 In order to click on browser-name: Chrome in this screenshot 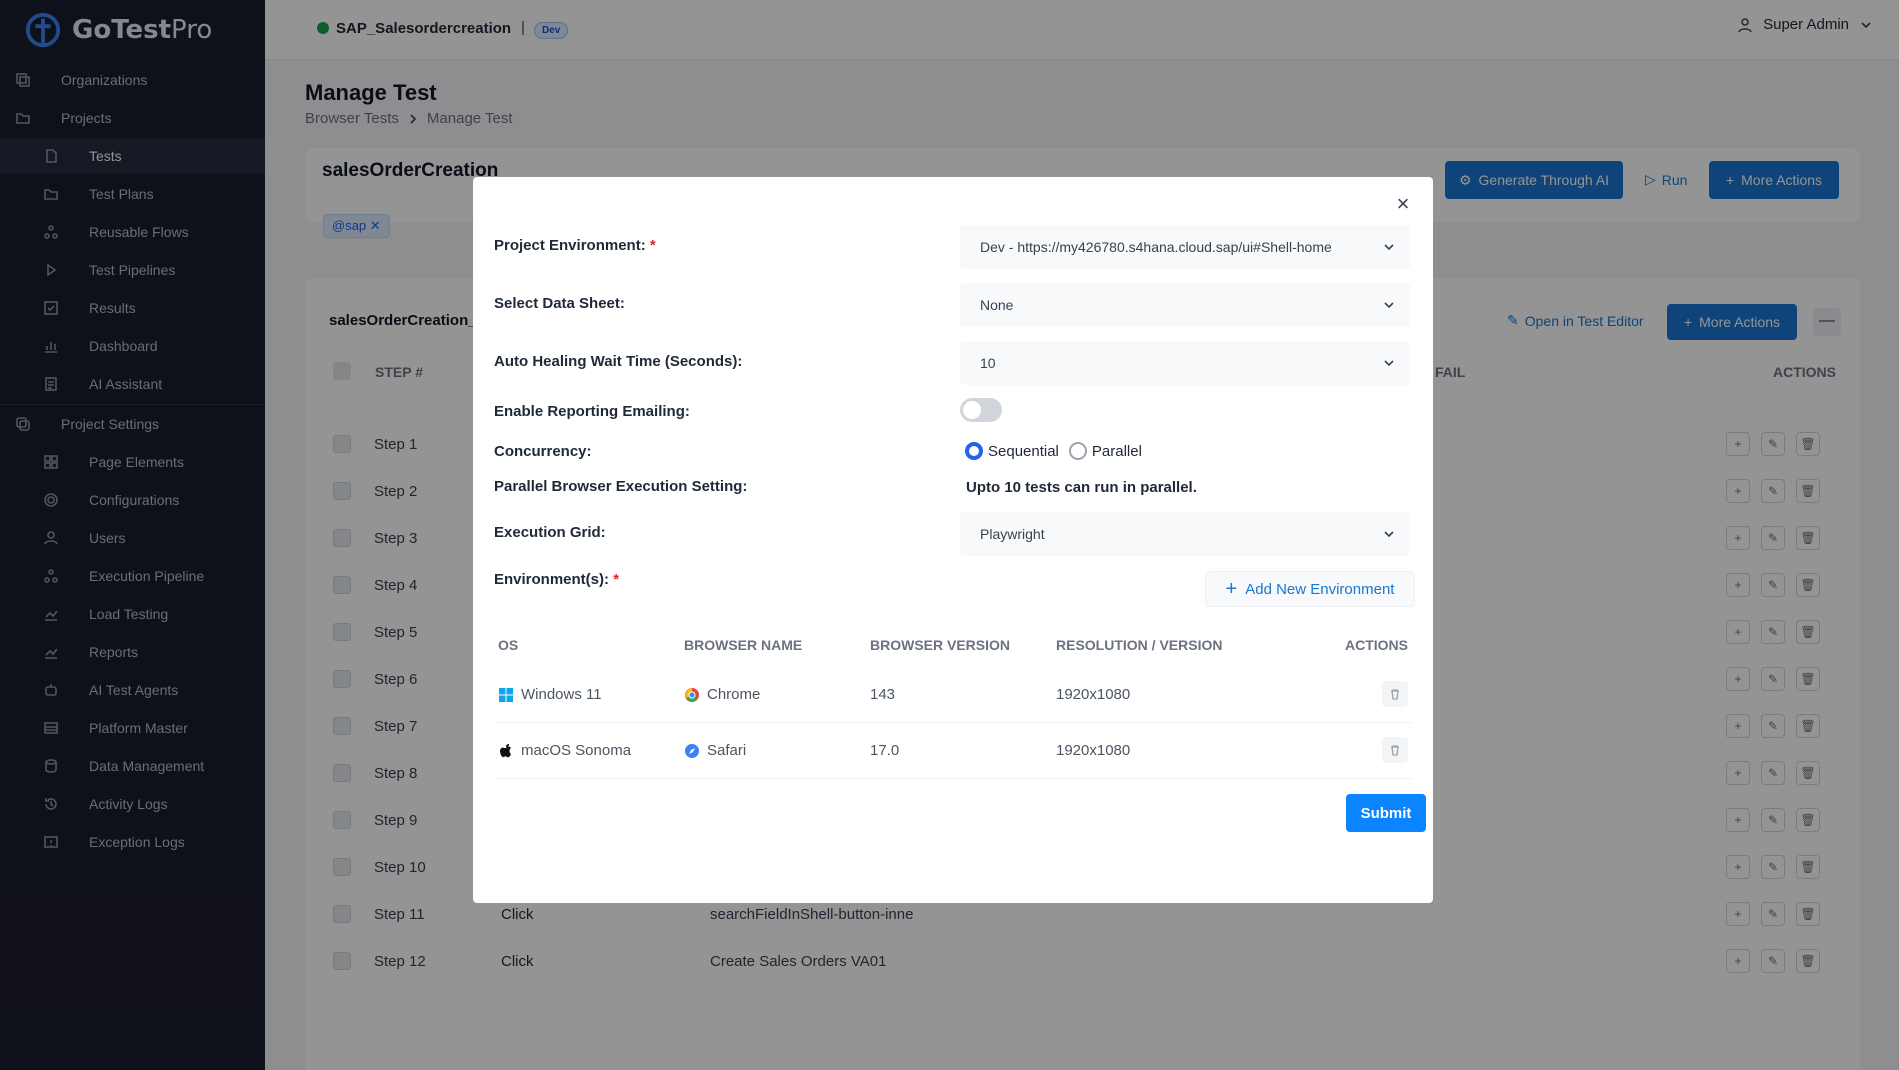, I will do `click(734, 694)`.